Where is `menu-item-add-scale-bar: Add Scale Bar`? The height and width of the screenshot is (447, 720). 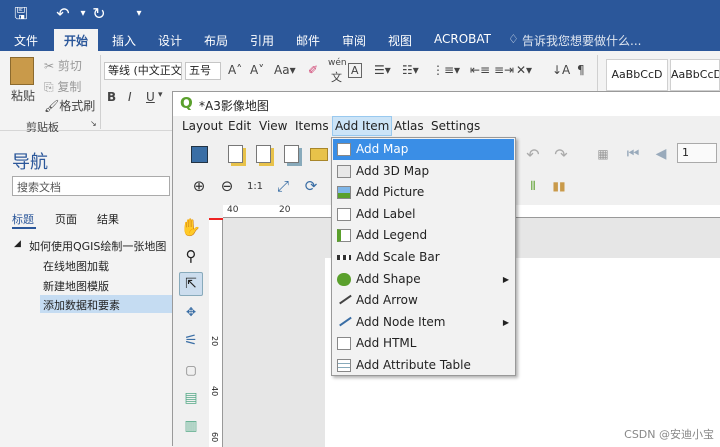
menu-item-add-scale-bar: Add Scale Bar is located at coordinates (423, 257).